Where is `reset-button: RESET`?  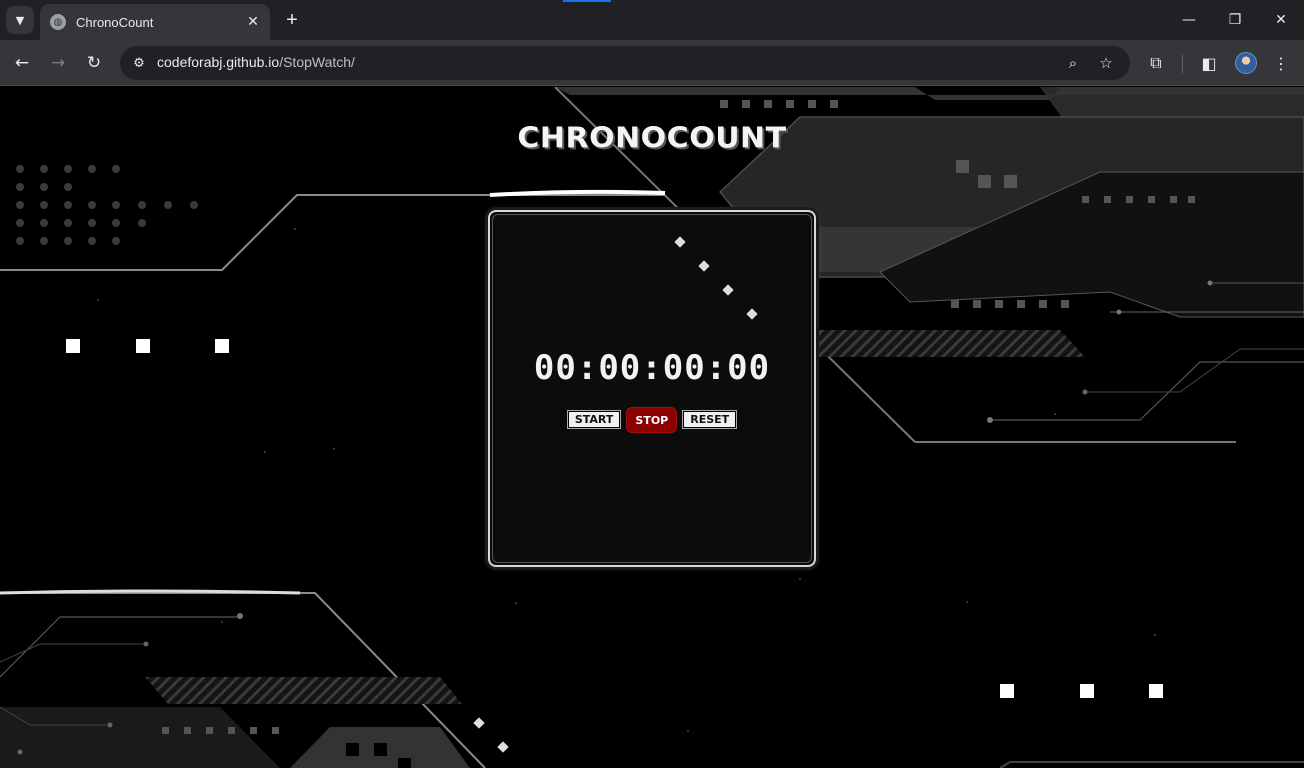
reset-button: RESET is located at coordinates (710, 419).